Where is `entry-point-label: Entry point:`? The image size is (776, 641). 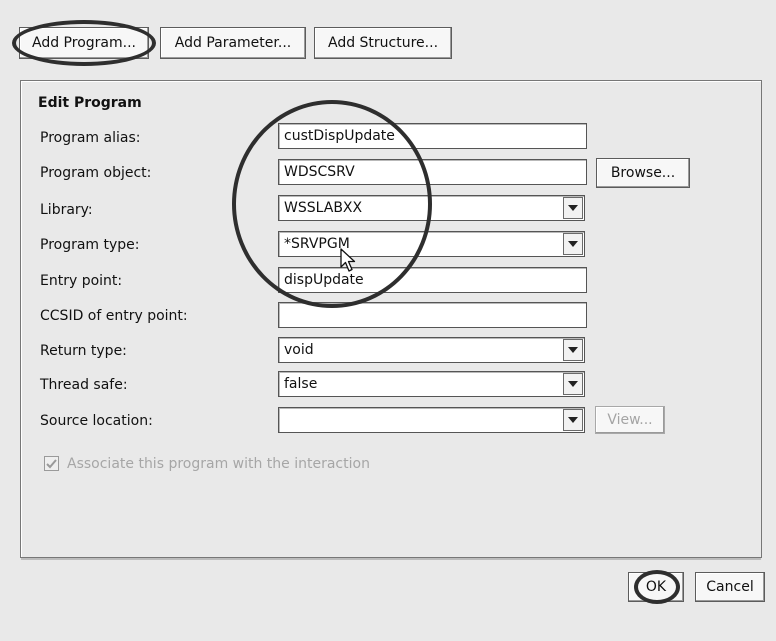 entry-point-label: Entry point: is located at coordinates (81, 281).